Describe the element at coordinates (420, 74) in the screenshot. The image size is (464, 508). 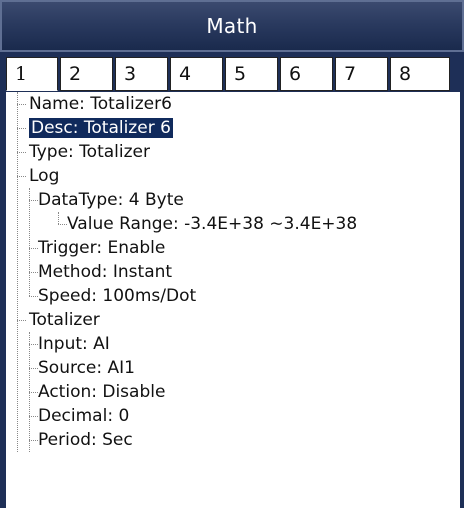
I see `tab-8: 8` at that location.